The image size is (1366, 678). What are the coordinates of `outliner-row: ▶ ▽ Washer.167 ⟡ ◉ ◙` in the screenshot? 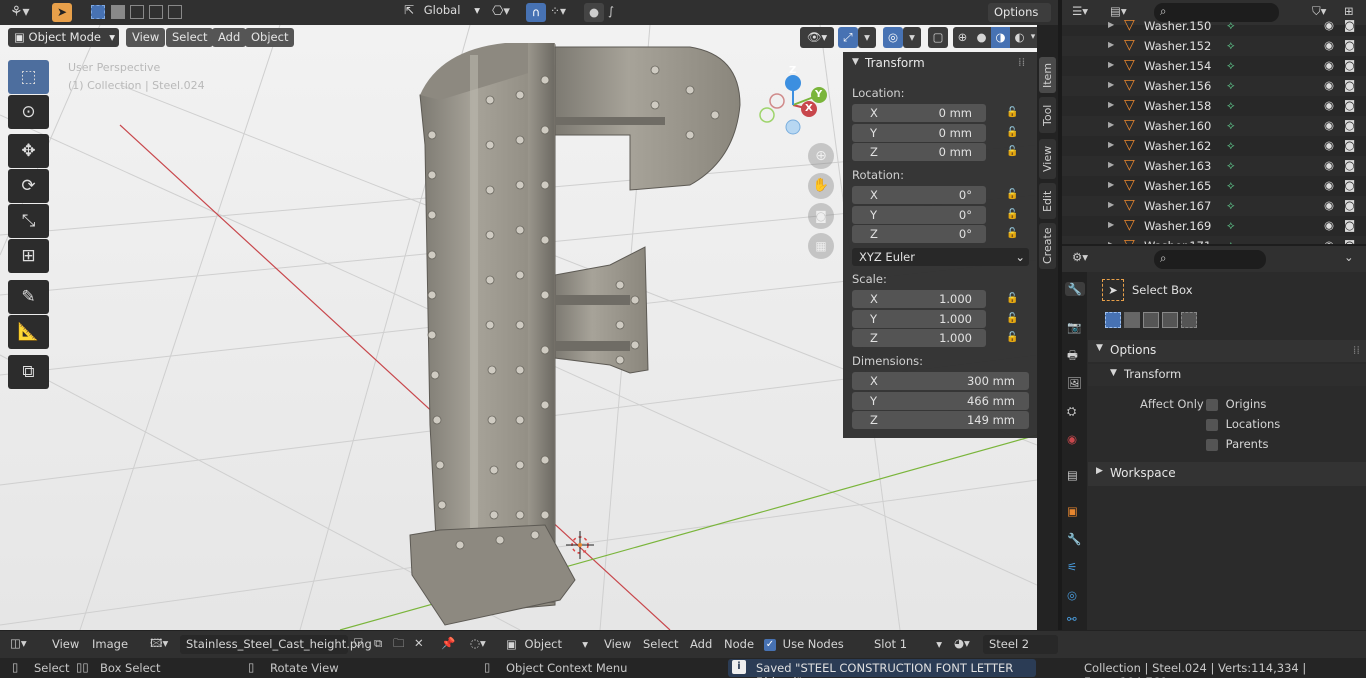 It's located at (1214, 206).